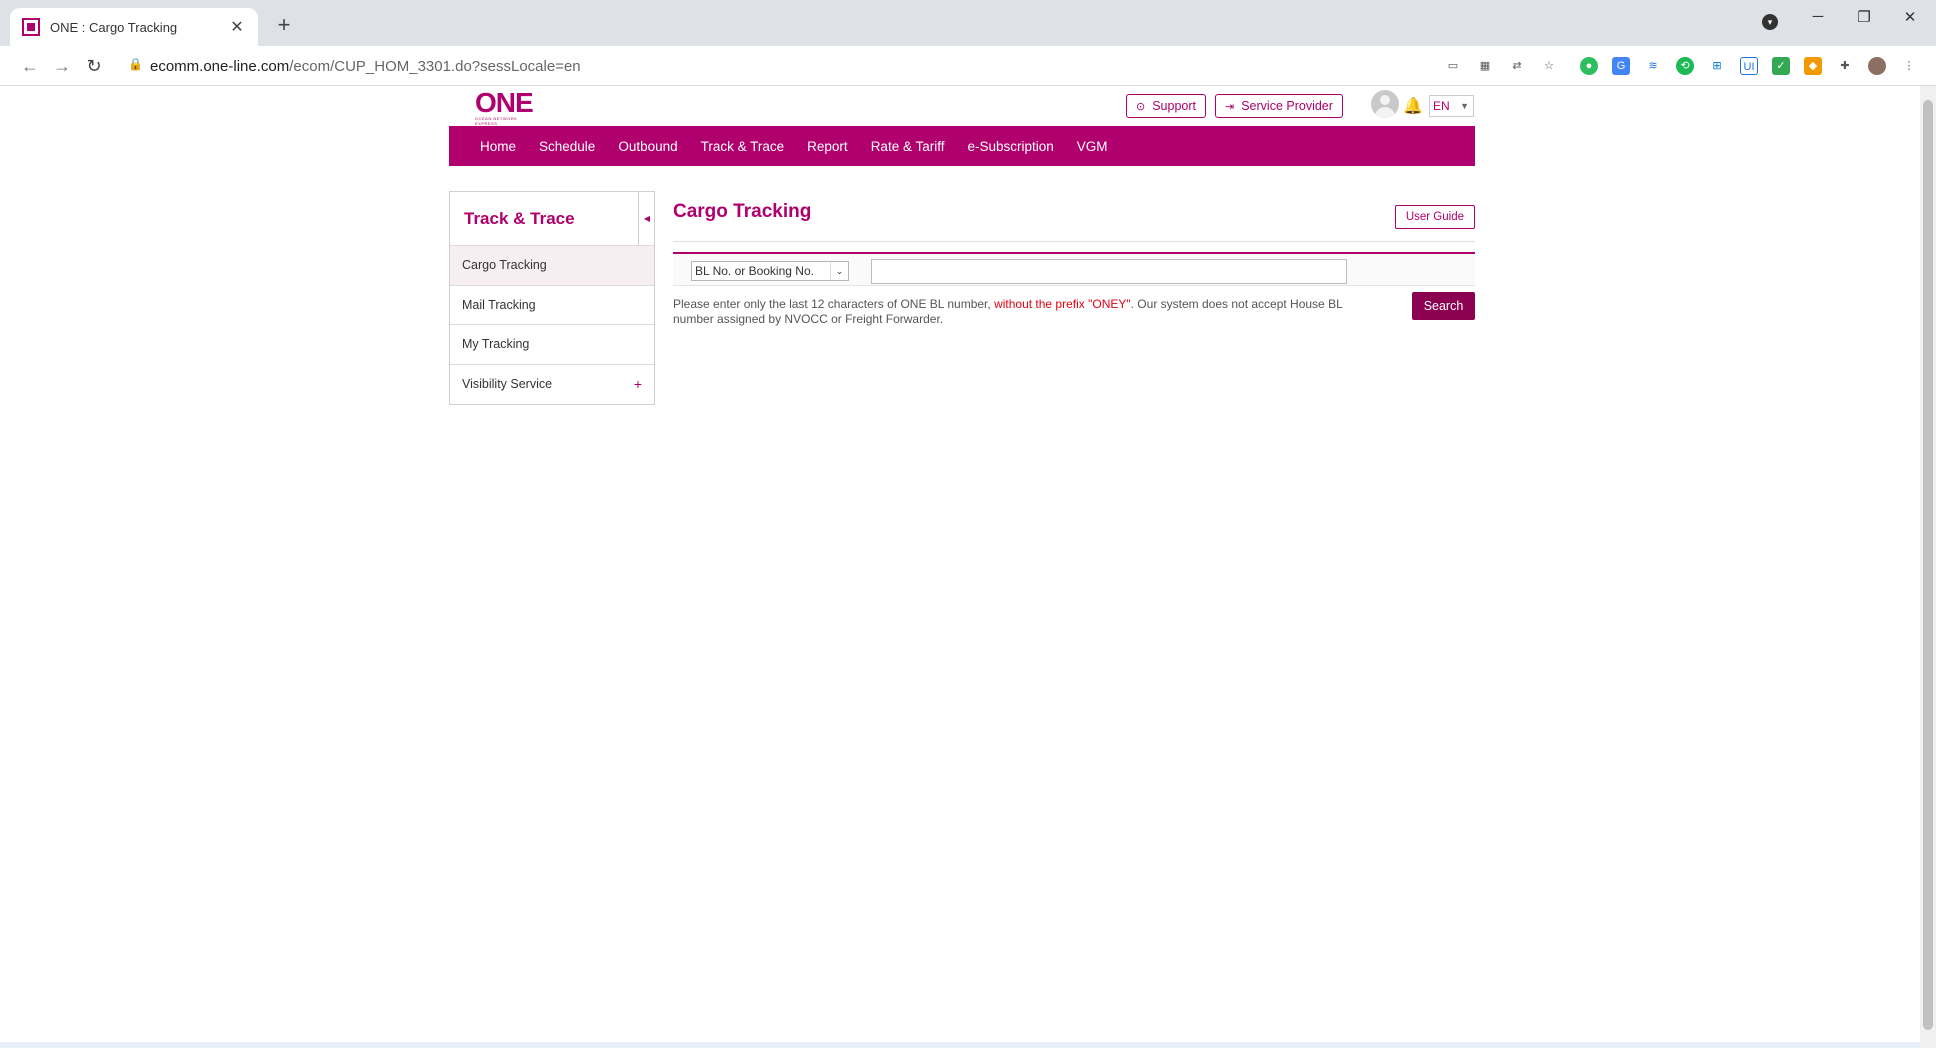  Describe the element at coordinates (770, 271) in the screenshot. I see `search-type-select: BL No. or Booking No. ⌄` at that location.